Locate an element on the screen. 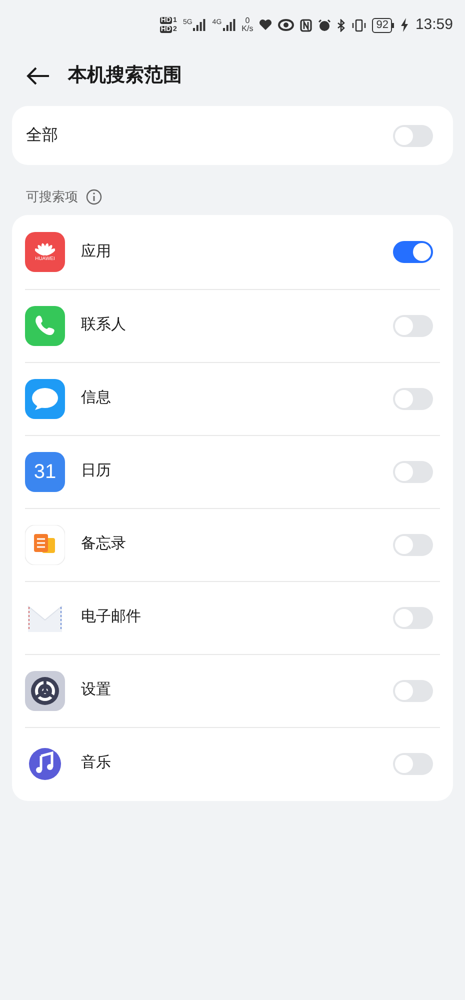 The height and width of the screenshot is (1000, 465). notes-icon is located at coordinates (45, 544).